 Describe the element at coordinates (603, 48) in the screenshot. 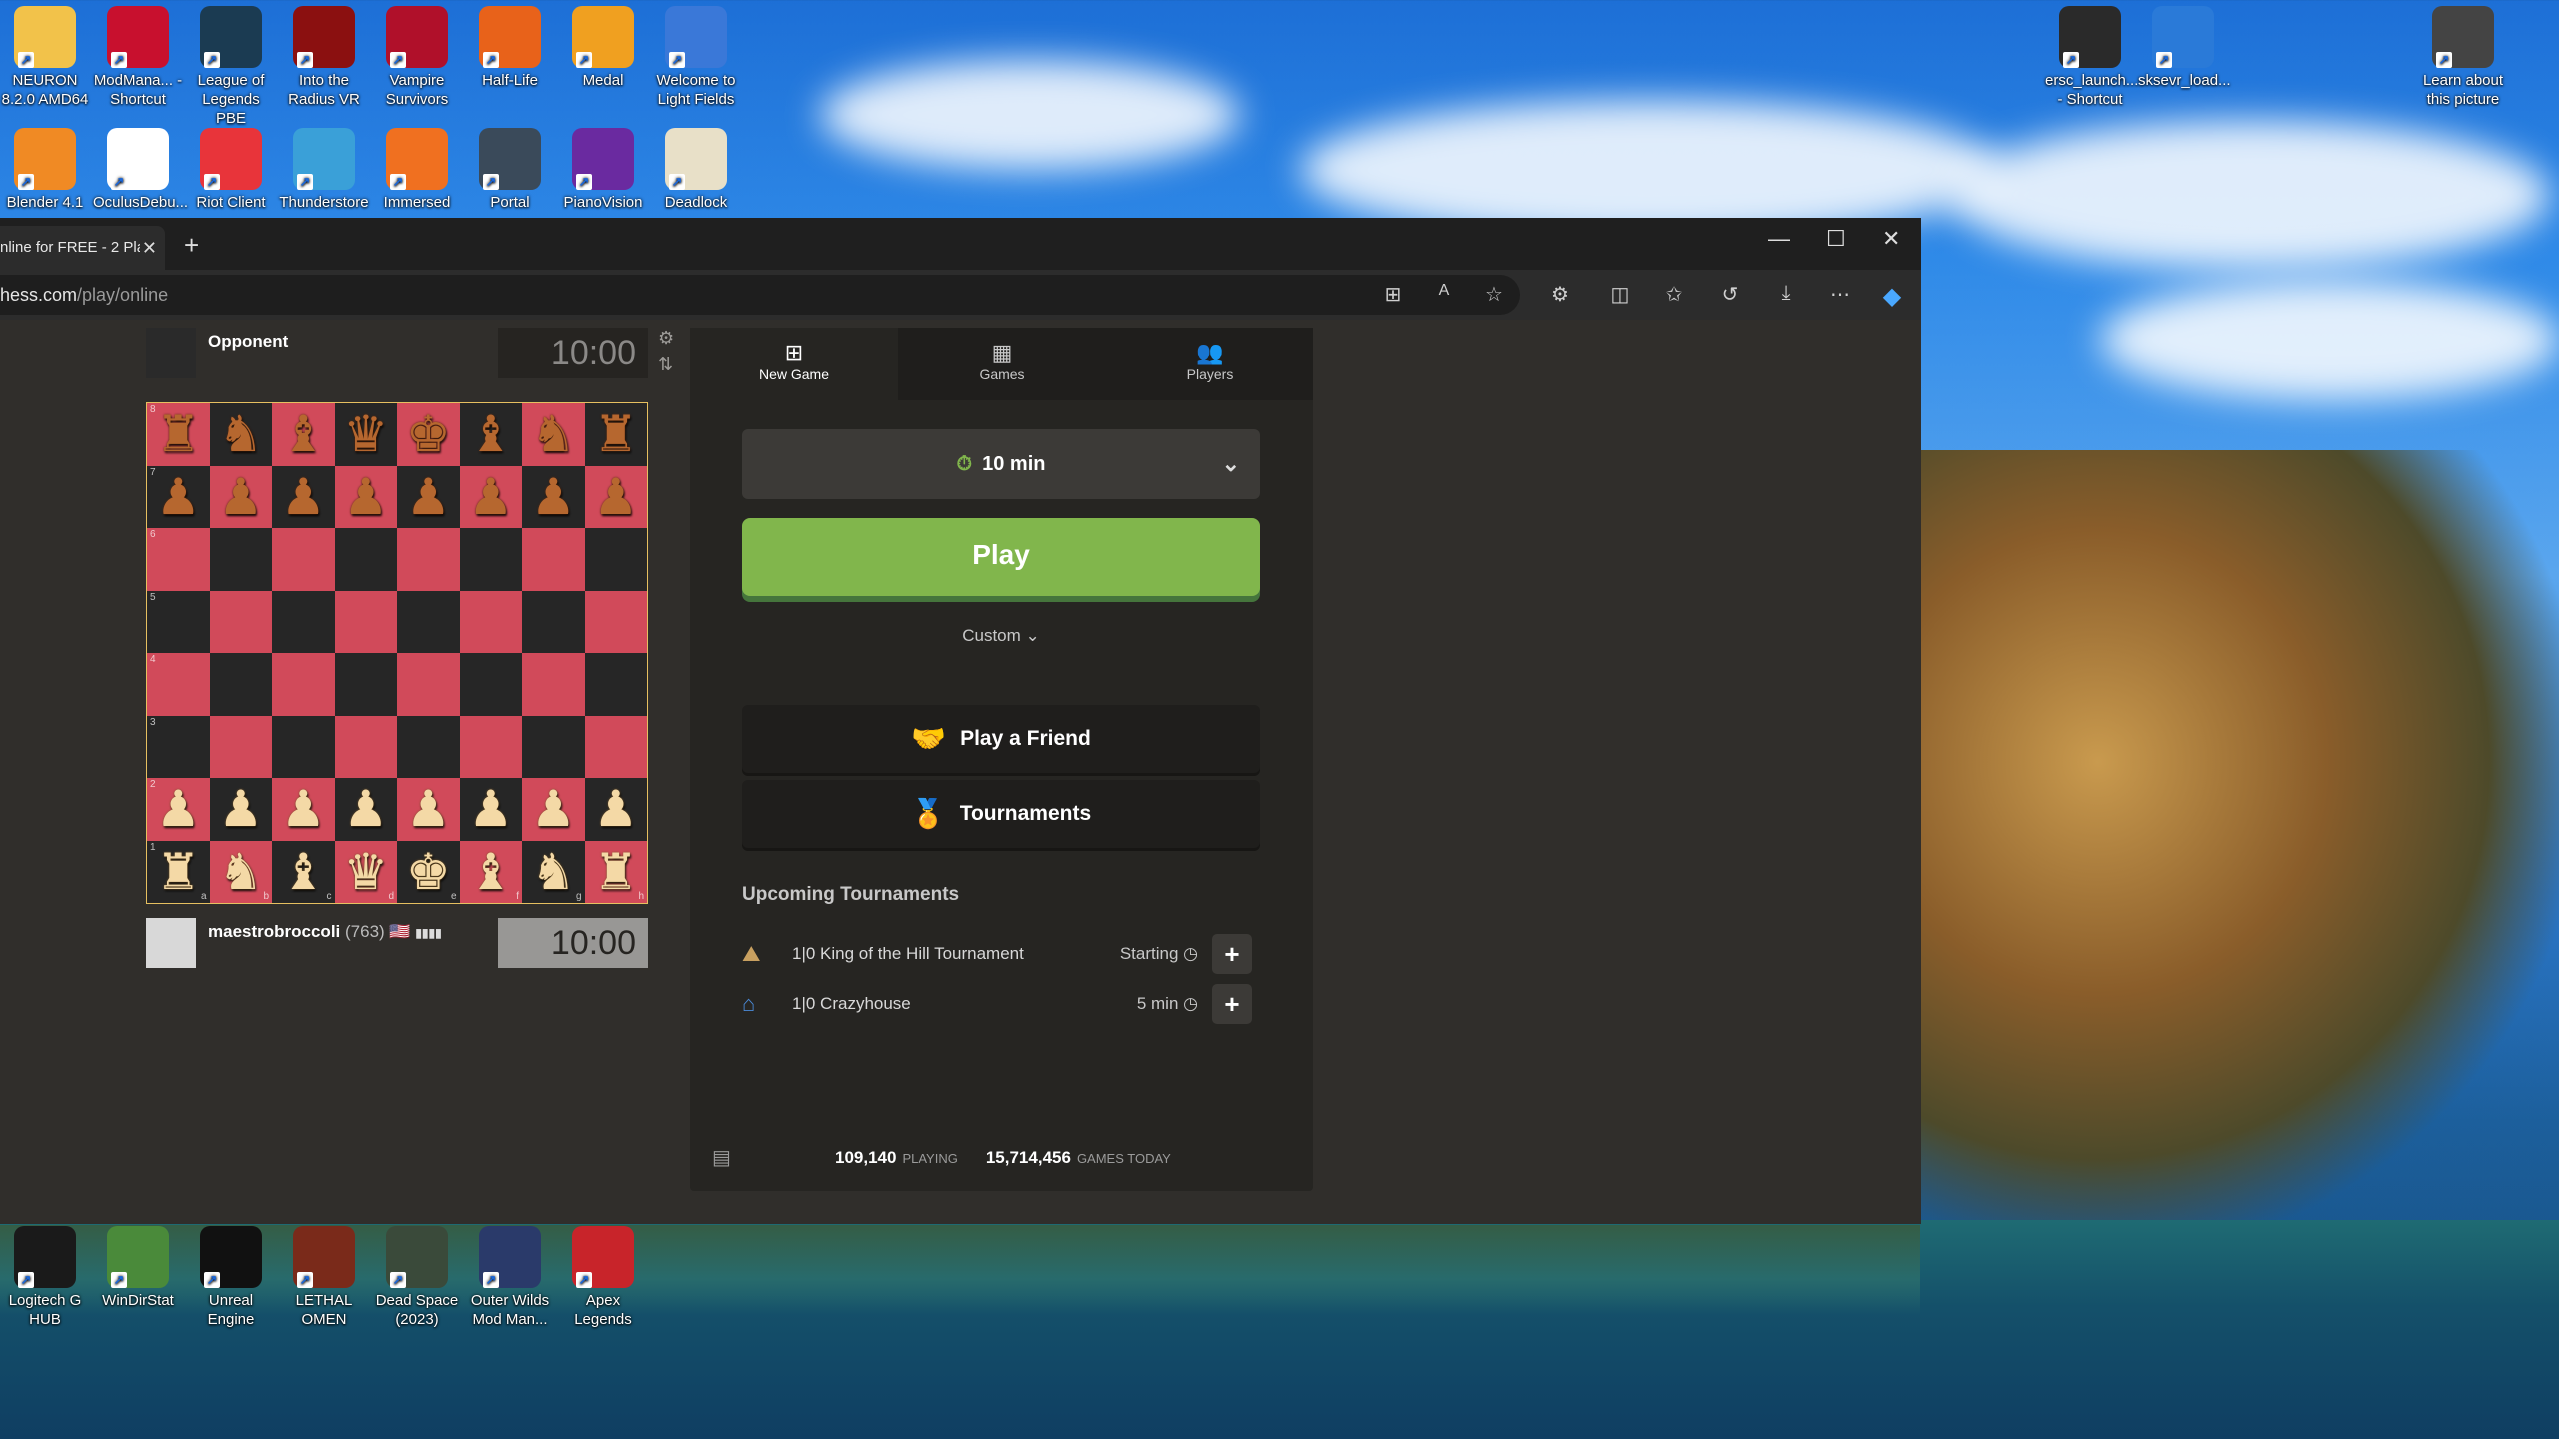

I see `desktop-shortcut: ↗ Medal` at that location.